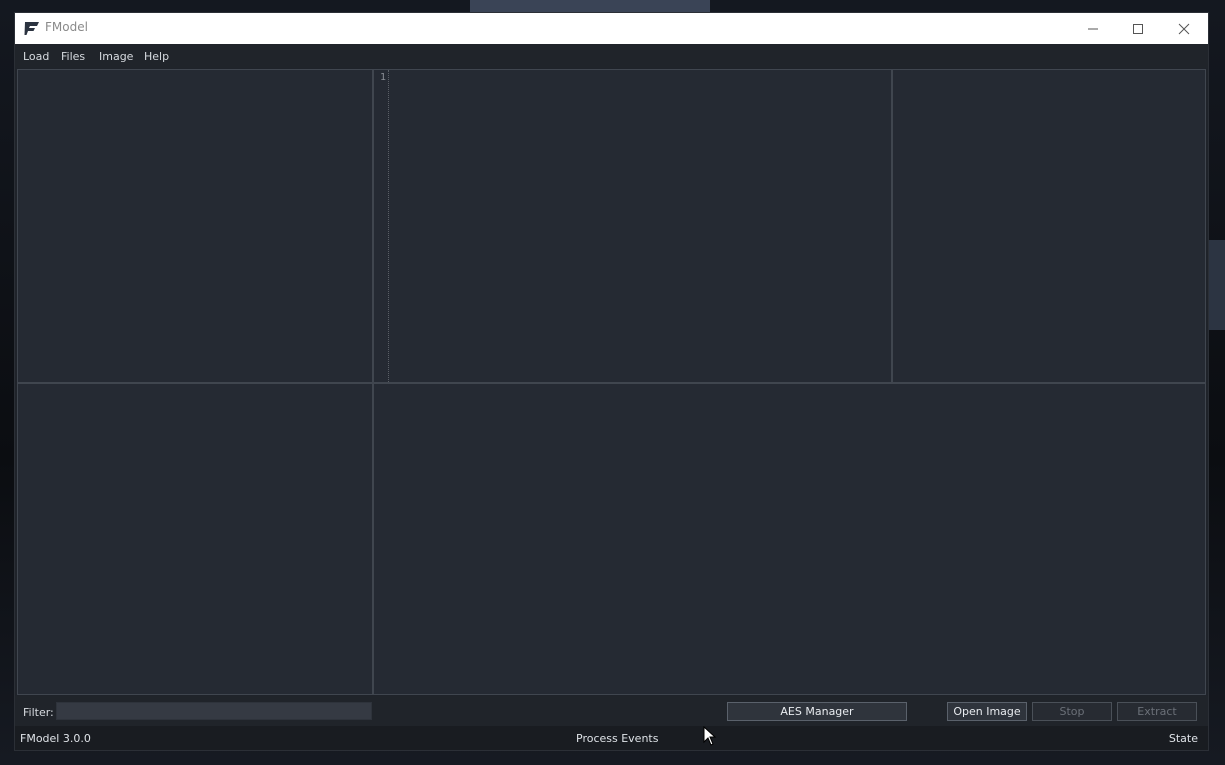 The image size is (1225, 765). I want to click on aes-manager-button: AES Manager, so click(817, 711).